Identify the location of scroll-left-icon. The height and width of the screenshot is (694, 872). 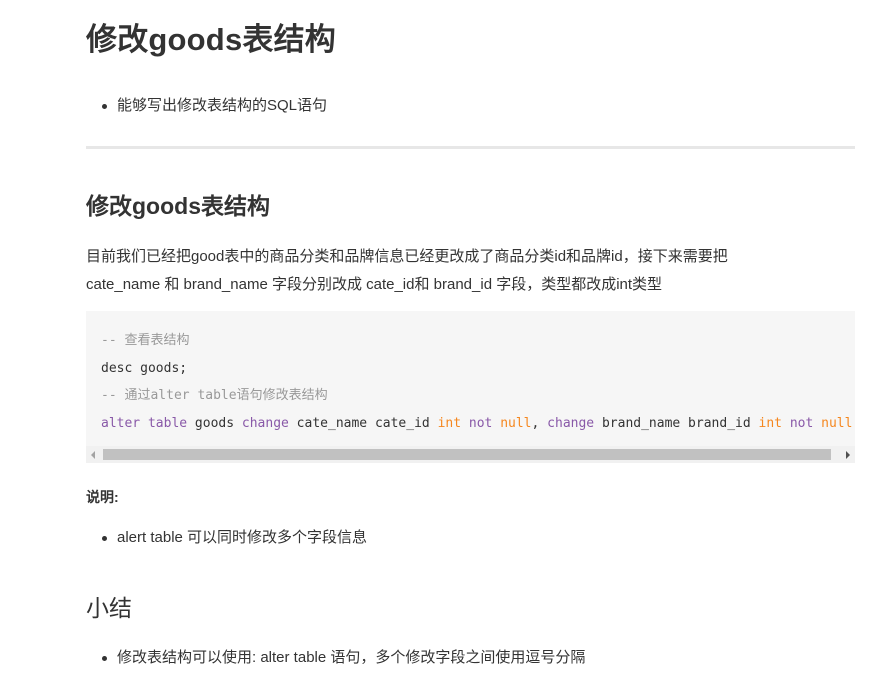
(93, 455).